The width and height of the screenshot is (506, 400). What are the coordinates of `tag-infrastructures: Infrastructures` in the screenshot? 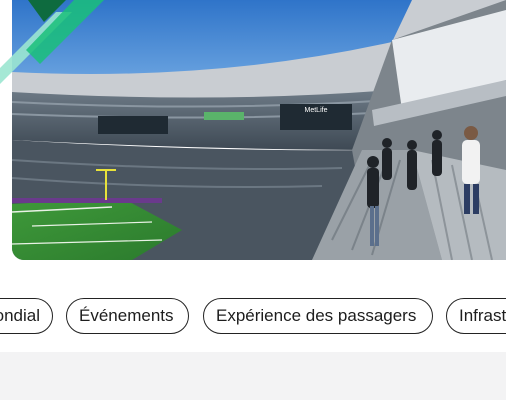 It's located at (476, 316).